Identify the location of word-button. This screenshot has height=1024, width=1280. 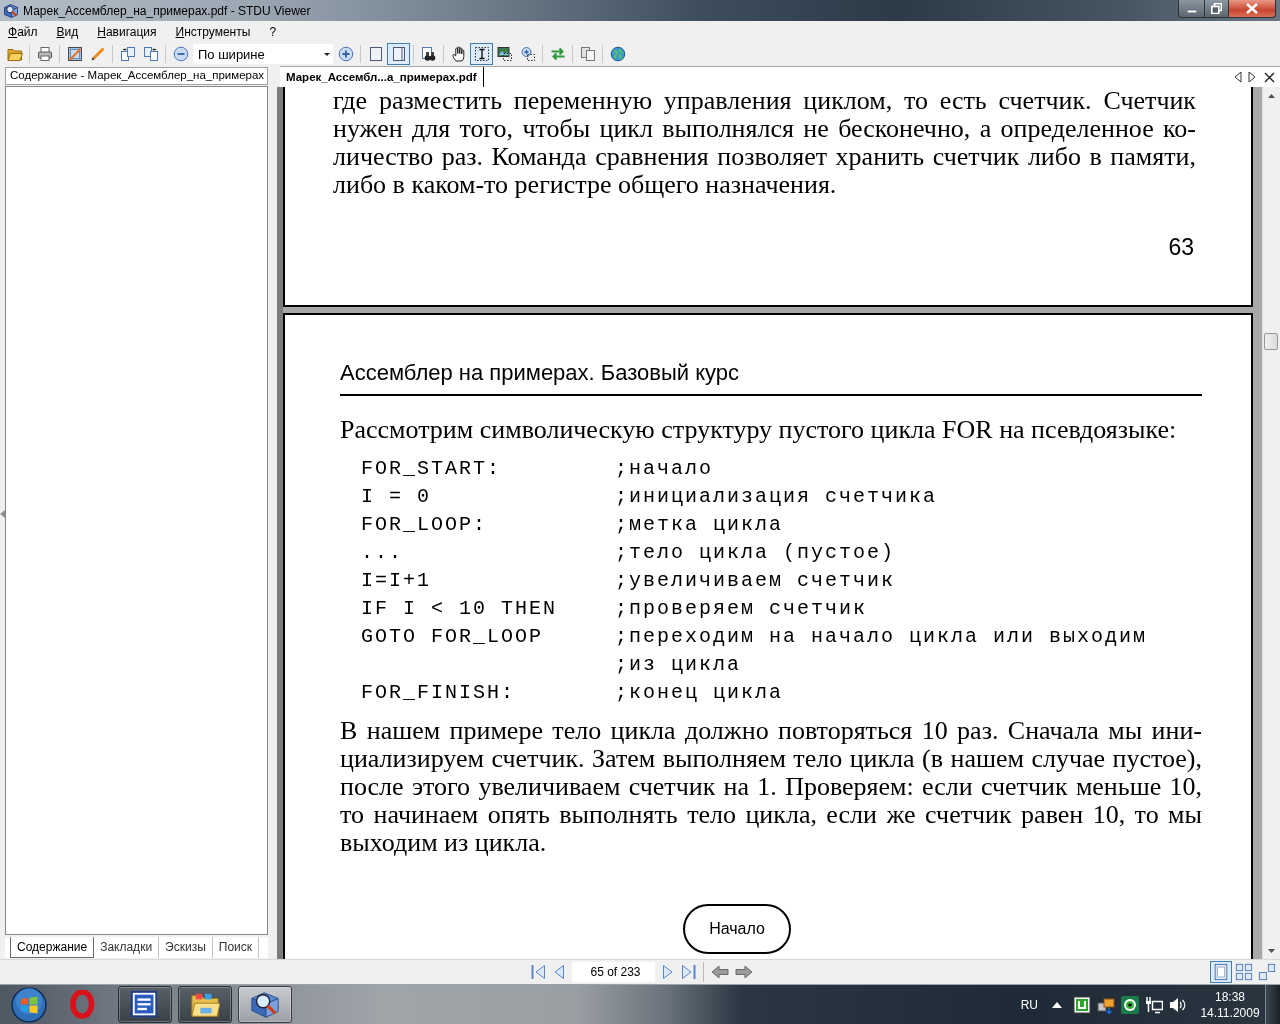
(145, 1004).